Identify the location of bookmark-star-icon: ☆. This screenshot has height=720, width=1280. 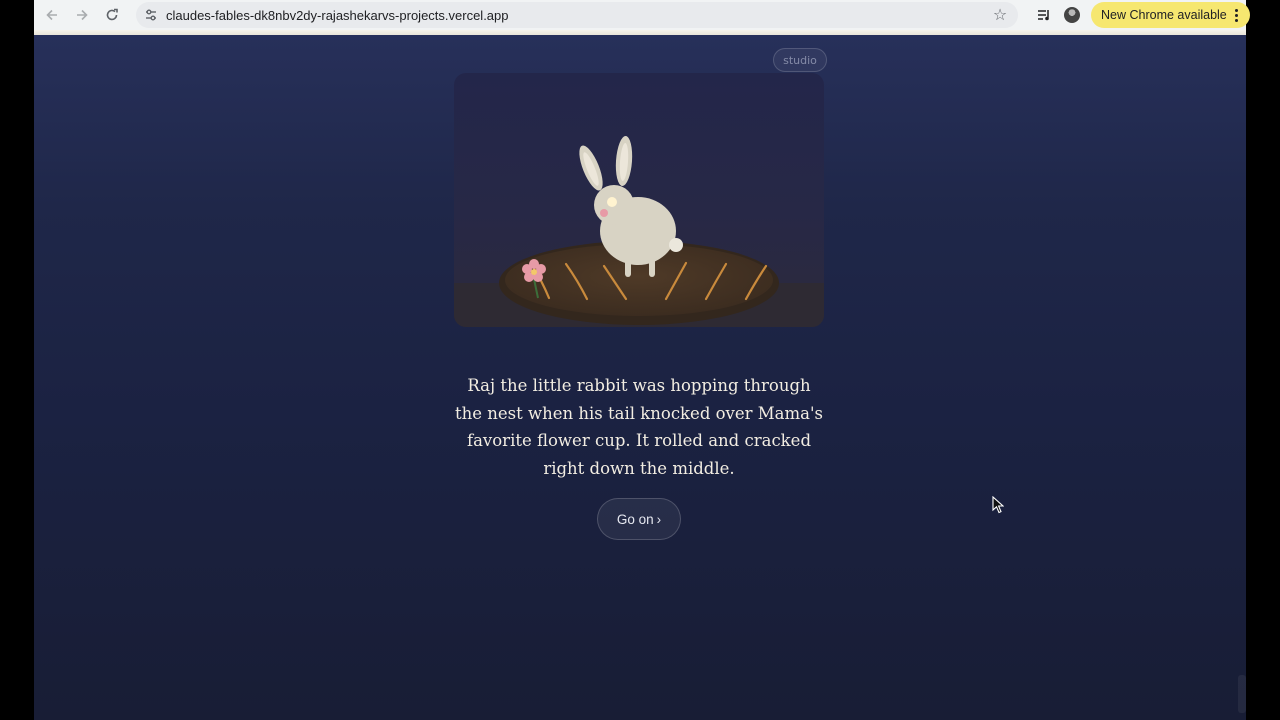
(1000, 15).